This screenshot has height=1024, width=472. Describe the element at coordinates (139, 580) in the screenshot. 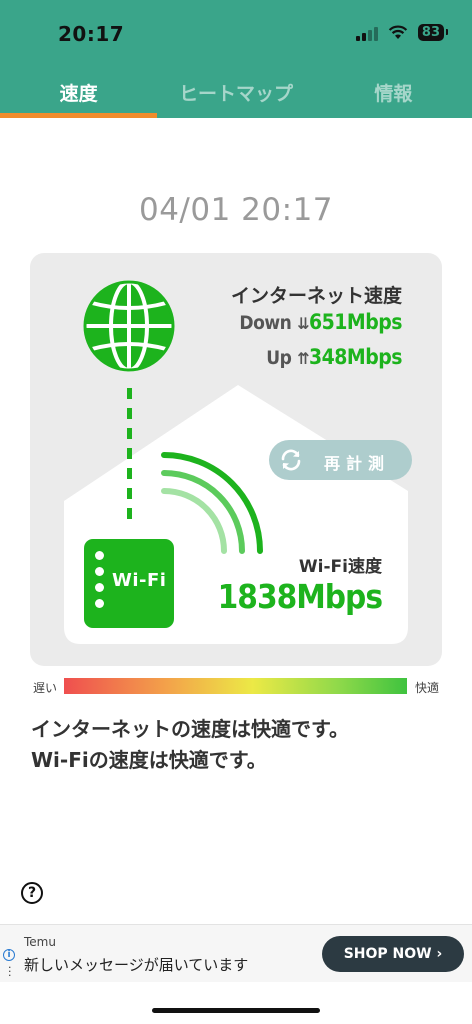

I see `router-label: Wi-Fi` at that location.